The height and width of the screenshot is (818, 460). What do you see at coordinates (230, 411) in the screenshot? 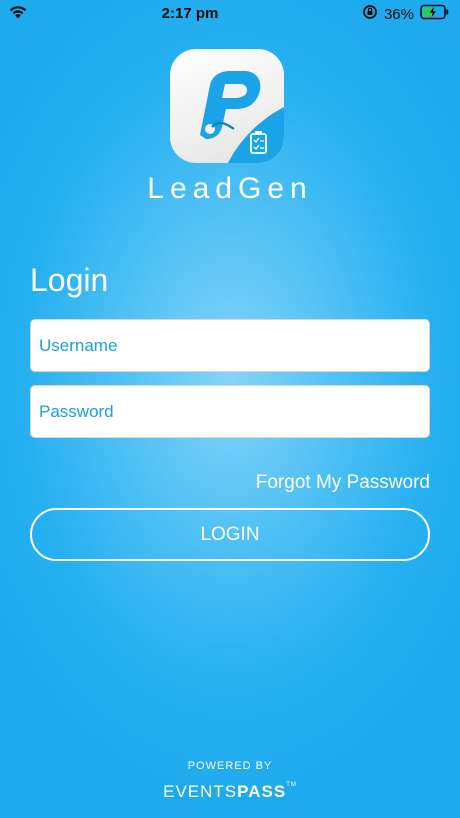
I see `password-input` at bounding box center [230, 411].